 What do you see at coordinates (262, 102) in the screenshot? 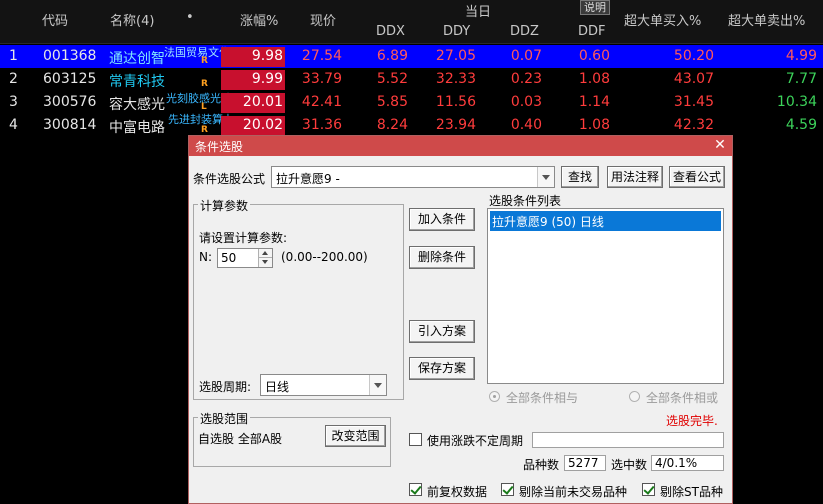
I see `change-value: 20.01` at bounding box center [262, 102].